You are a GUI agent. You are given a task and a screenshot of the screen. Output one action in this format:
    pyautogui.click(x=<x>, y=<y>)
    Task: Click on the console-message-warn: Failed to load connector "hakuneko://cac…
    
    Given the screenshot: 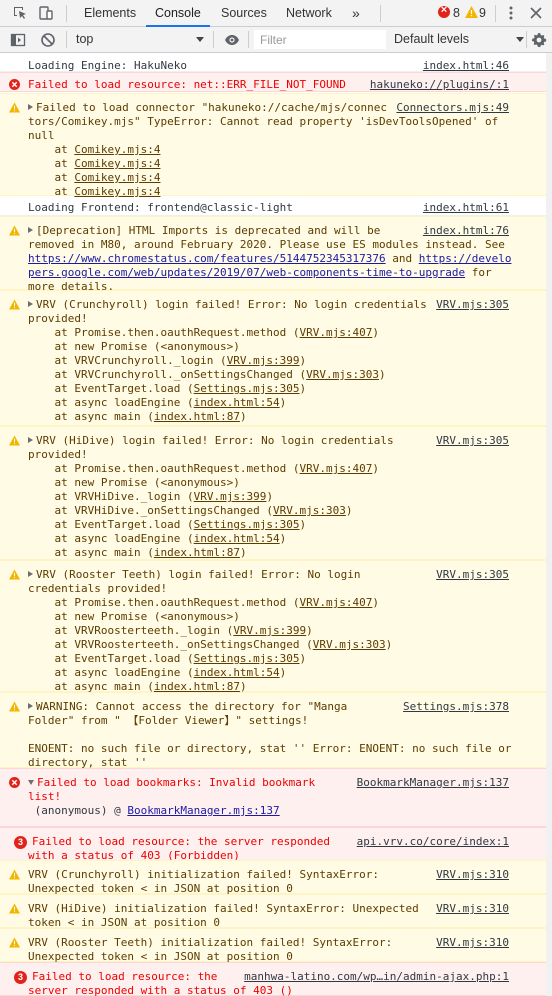 What is the action you would take?
    pyautogui.click(x=276, y=145)
    